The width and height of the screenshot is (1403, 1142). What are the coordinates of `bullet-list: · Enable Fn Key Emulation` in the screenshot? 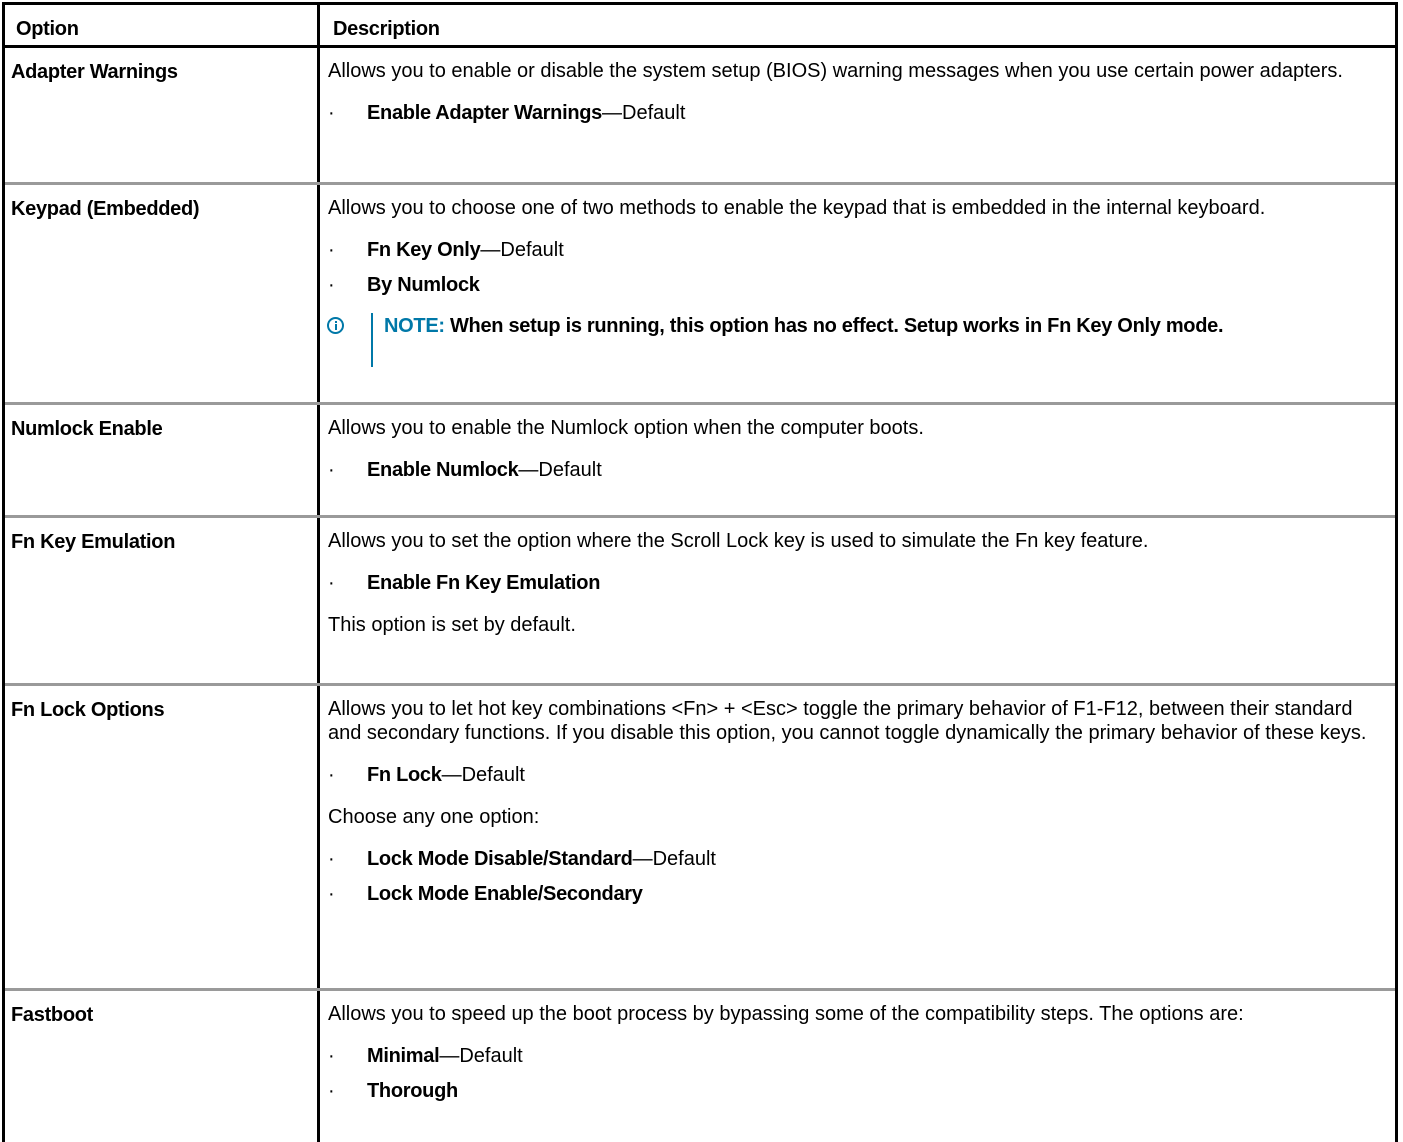 It's located at (859, 583).